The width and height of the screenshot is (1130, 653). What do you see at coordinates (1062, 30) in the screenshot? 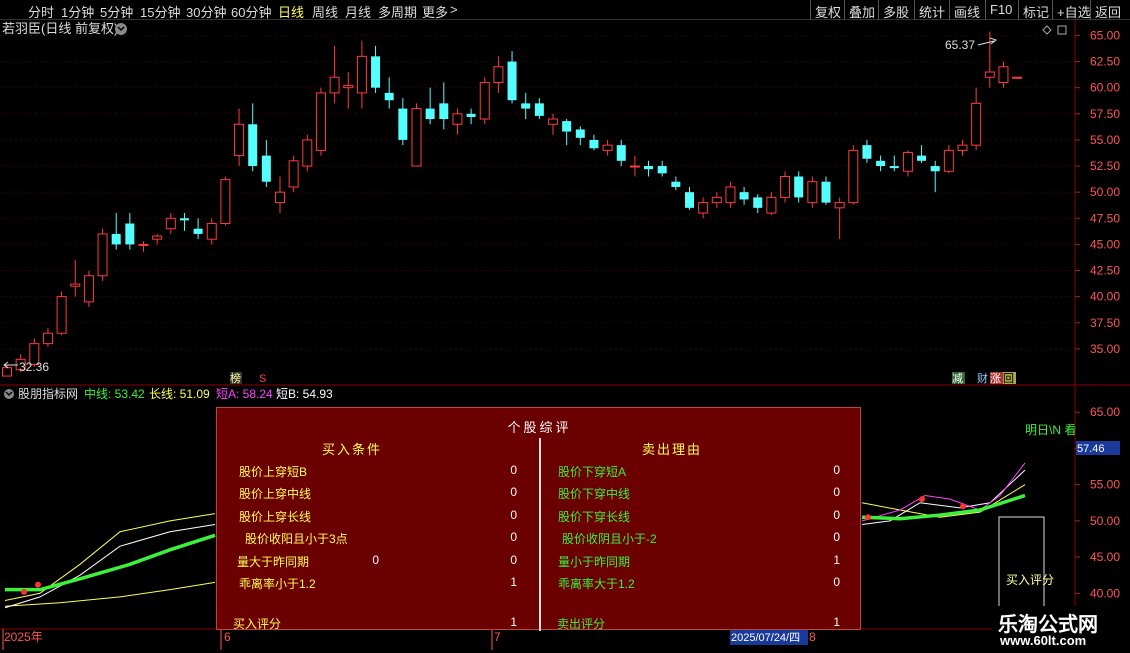
I see `restore-icon` at bounding box center [1062, 30].